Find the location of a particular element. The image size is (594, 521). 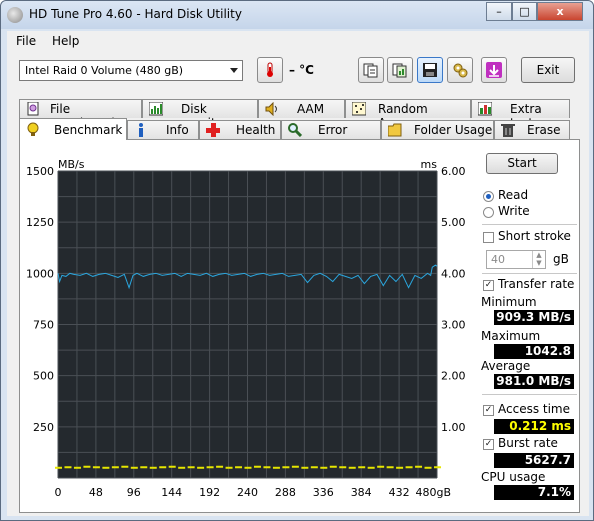

menu-help: Help is located at coordinates (65, 41).